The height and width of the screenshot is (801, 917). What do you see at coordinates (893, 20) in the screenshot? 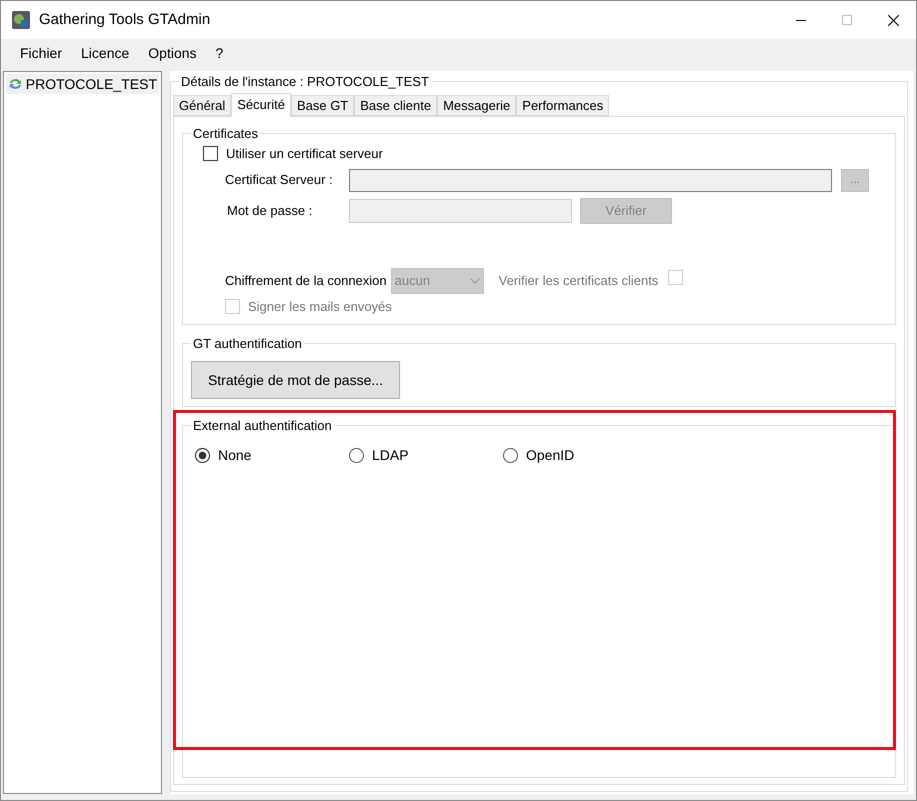
I see `close-icon` at bounding box center [893, 20].